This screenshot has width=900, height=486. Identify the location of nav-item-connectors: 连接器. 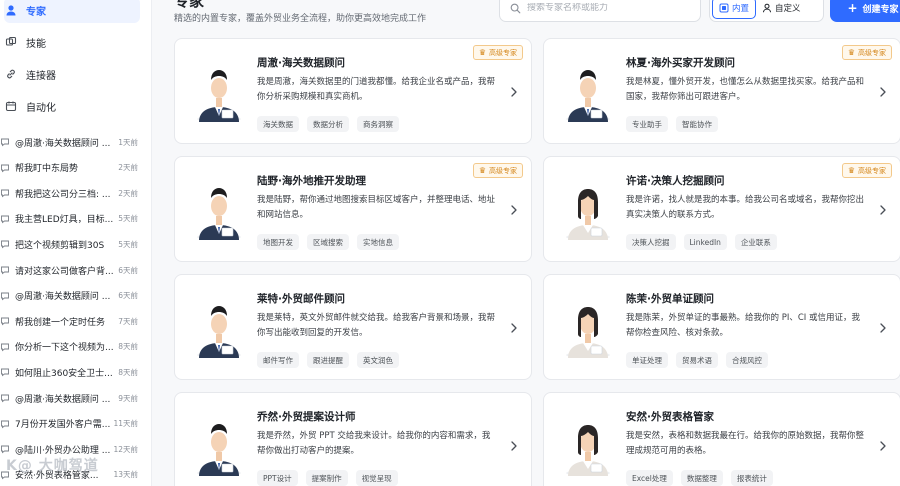
(72, 74).